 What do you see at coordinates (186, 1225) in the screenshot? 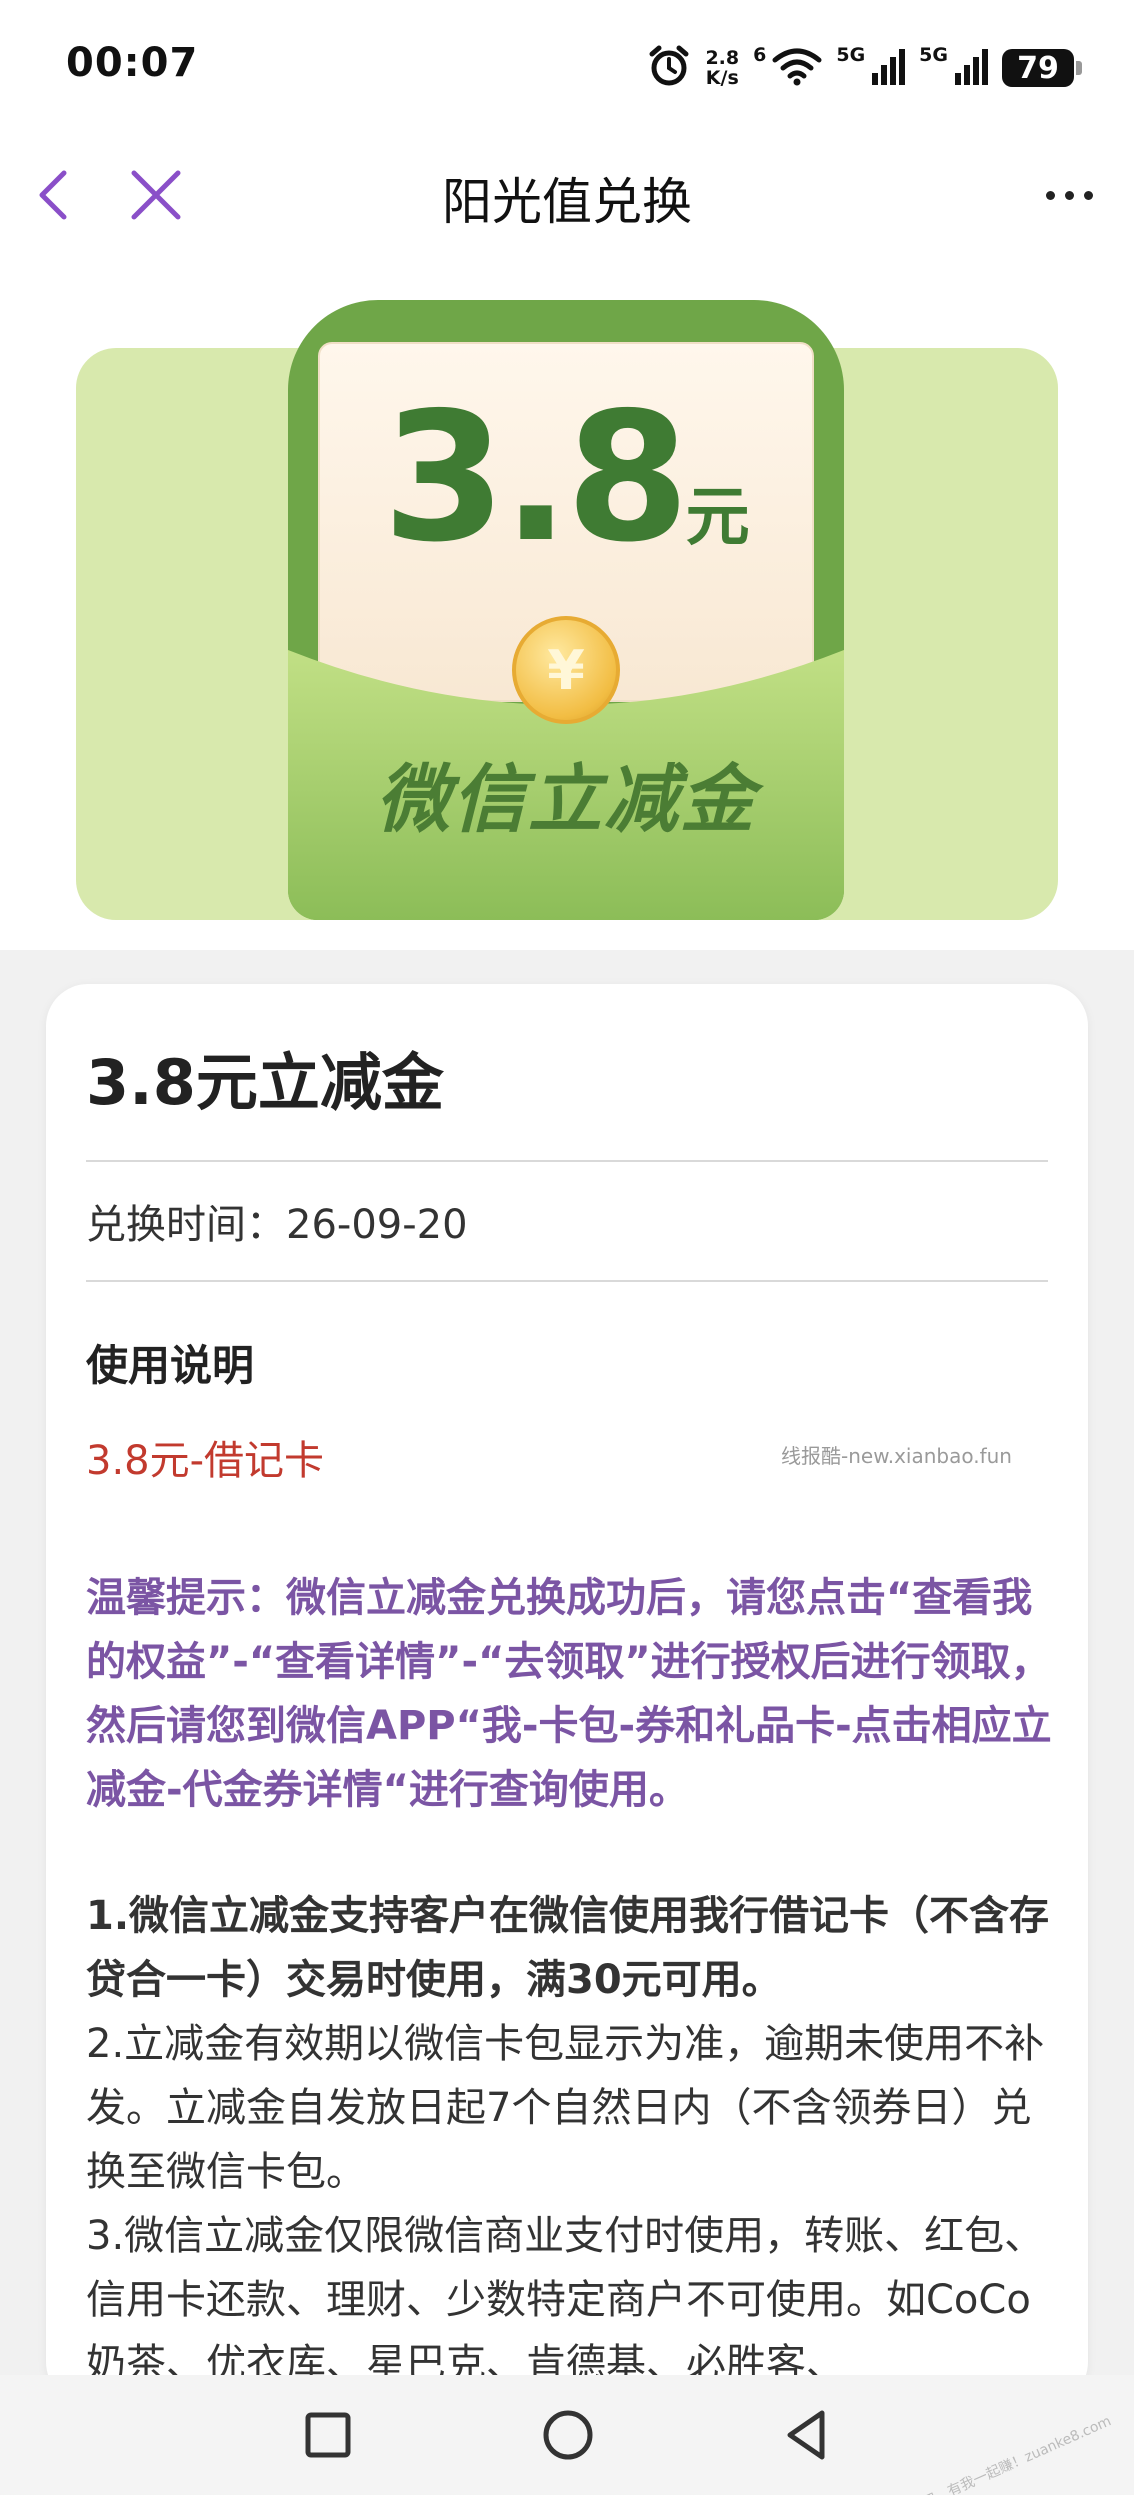
I see `redeem-time-label: 兑换时间：` at bounding box center [186, 1225].